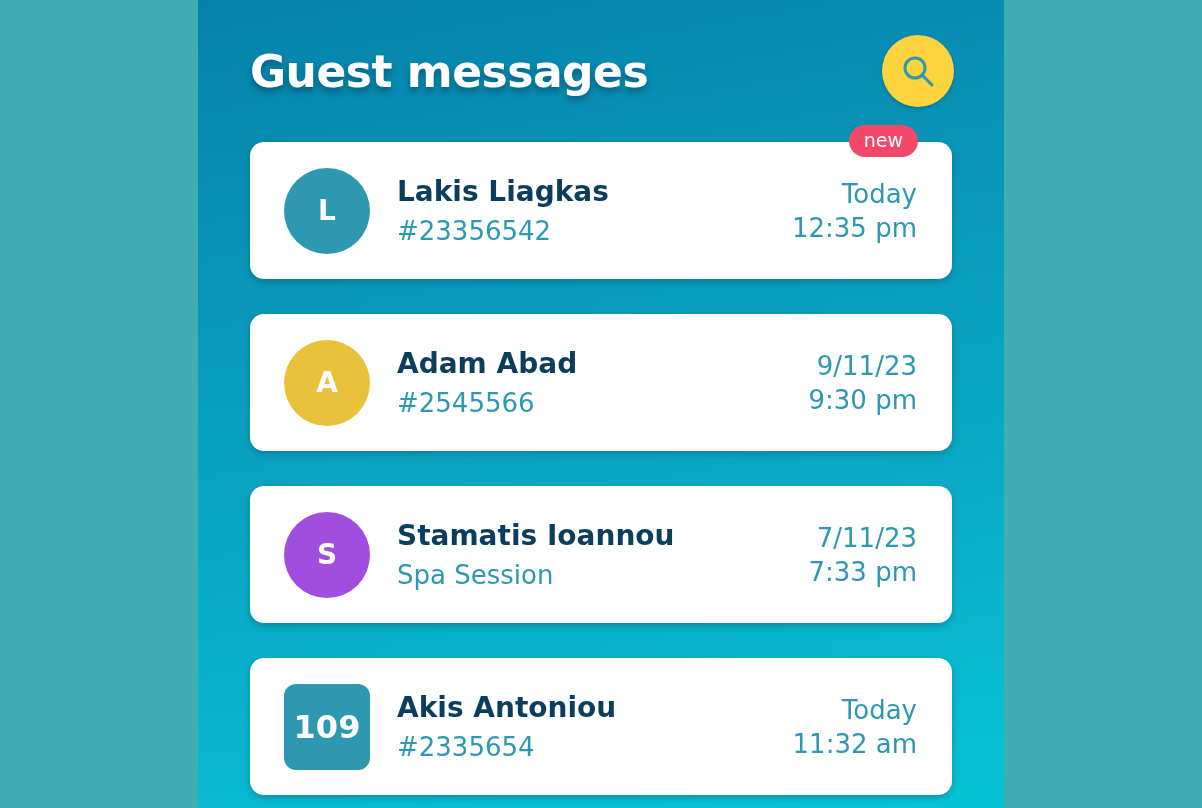  I want to click on message-card: 109 Akis Antoniou #2335654 Today 11:32 am, so click(601, 726).